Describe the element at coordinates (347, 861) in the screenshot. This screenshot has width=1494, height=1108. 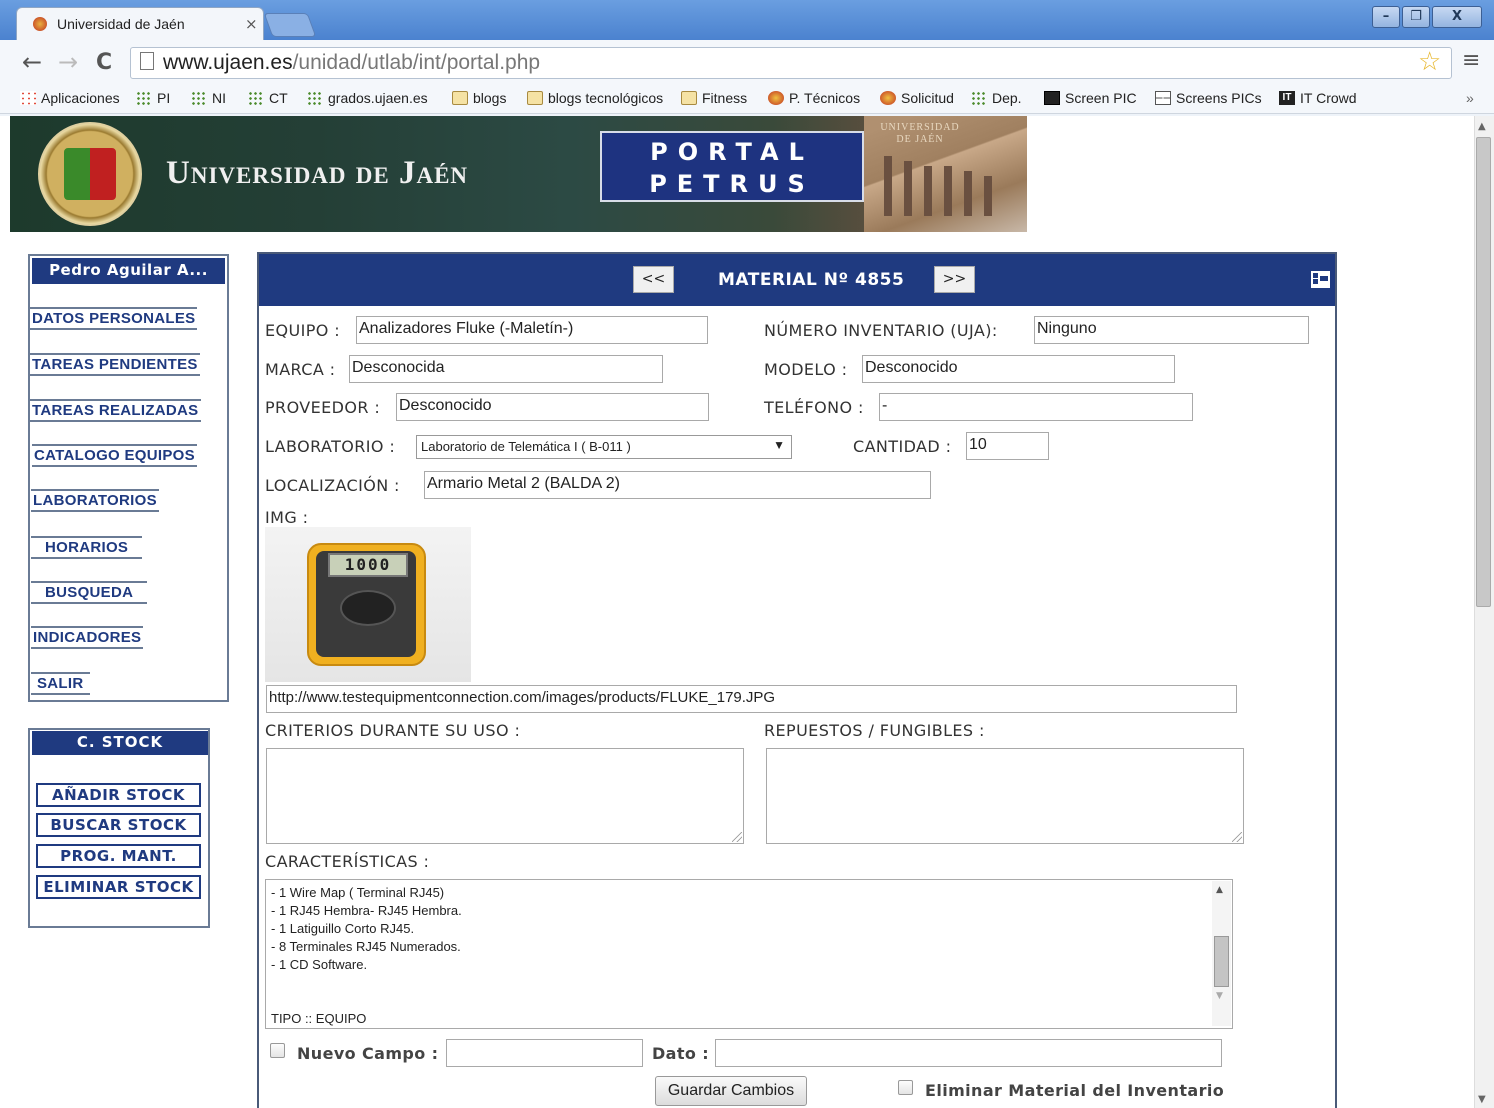
I see `caracteristicas-label: CARACTERÍSTICAS :` at that location.